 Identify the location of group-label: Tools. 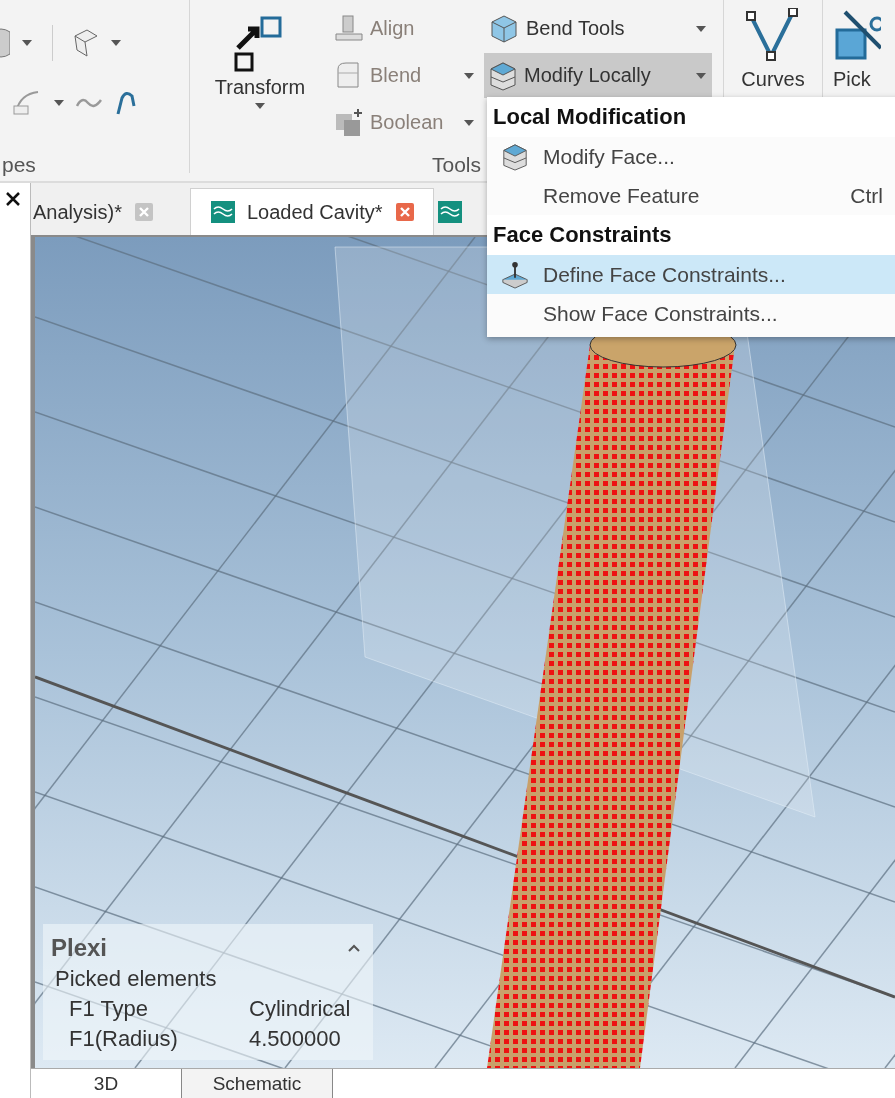
(457, 165).